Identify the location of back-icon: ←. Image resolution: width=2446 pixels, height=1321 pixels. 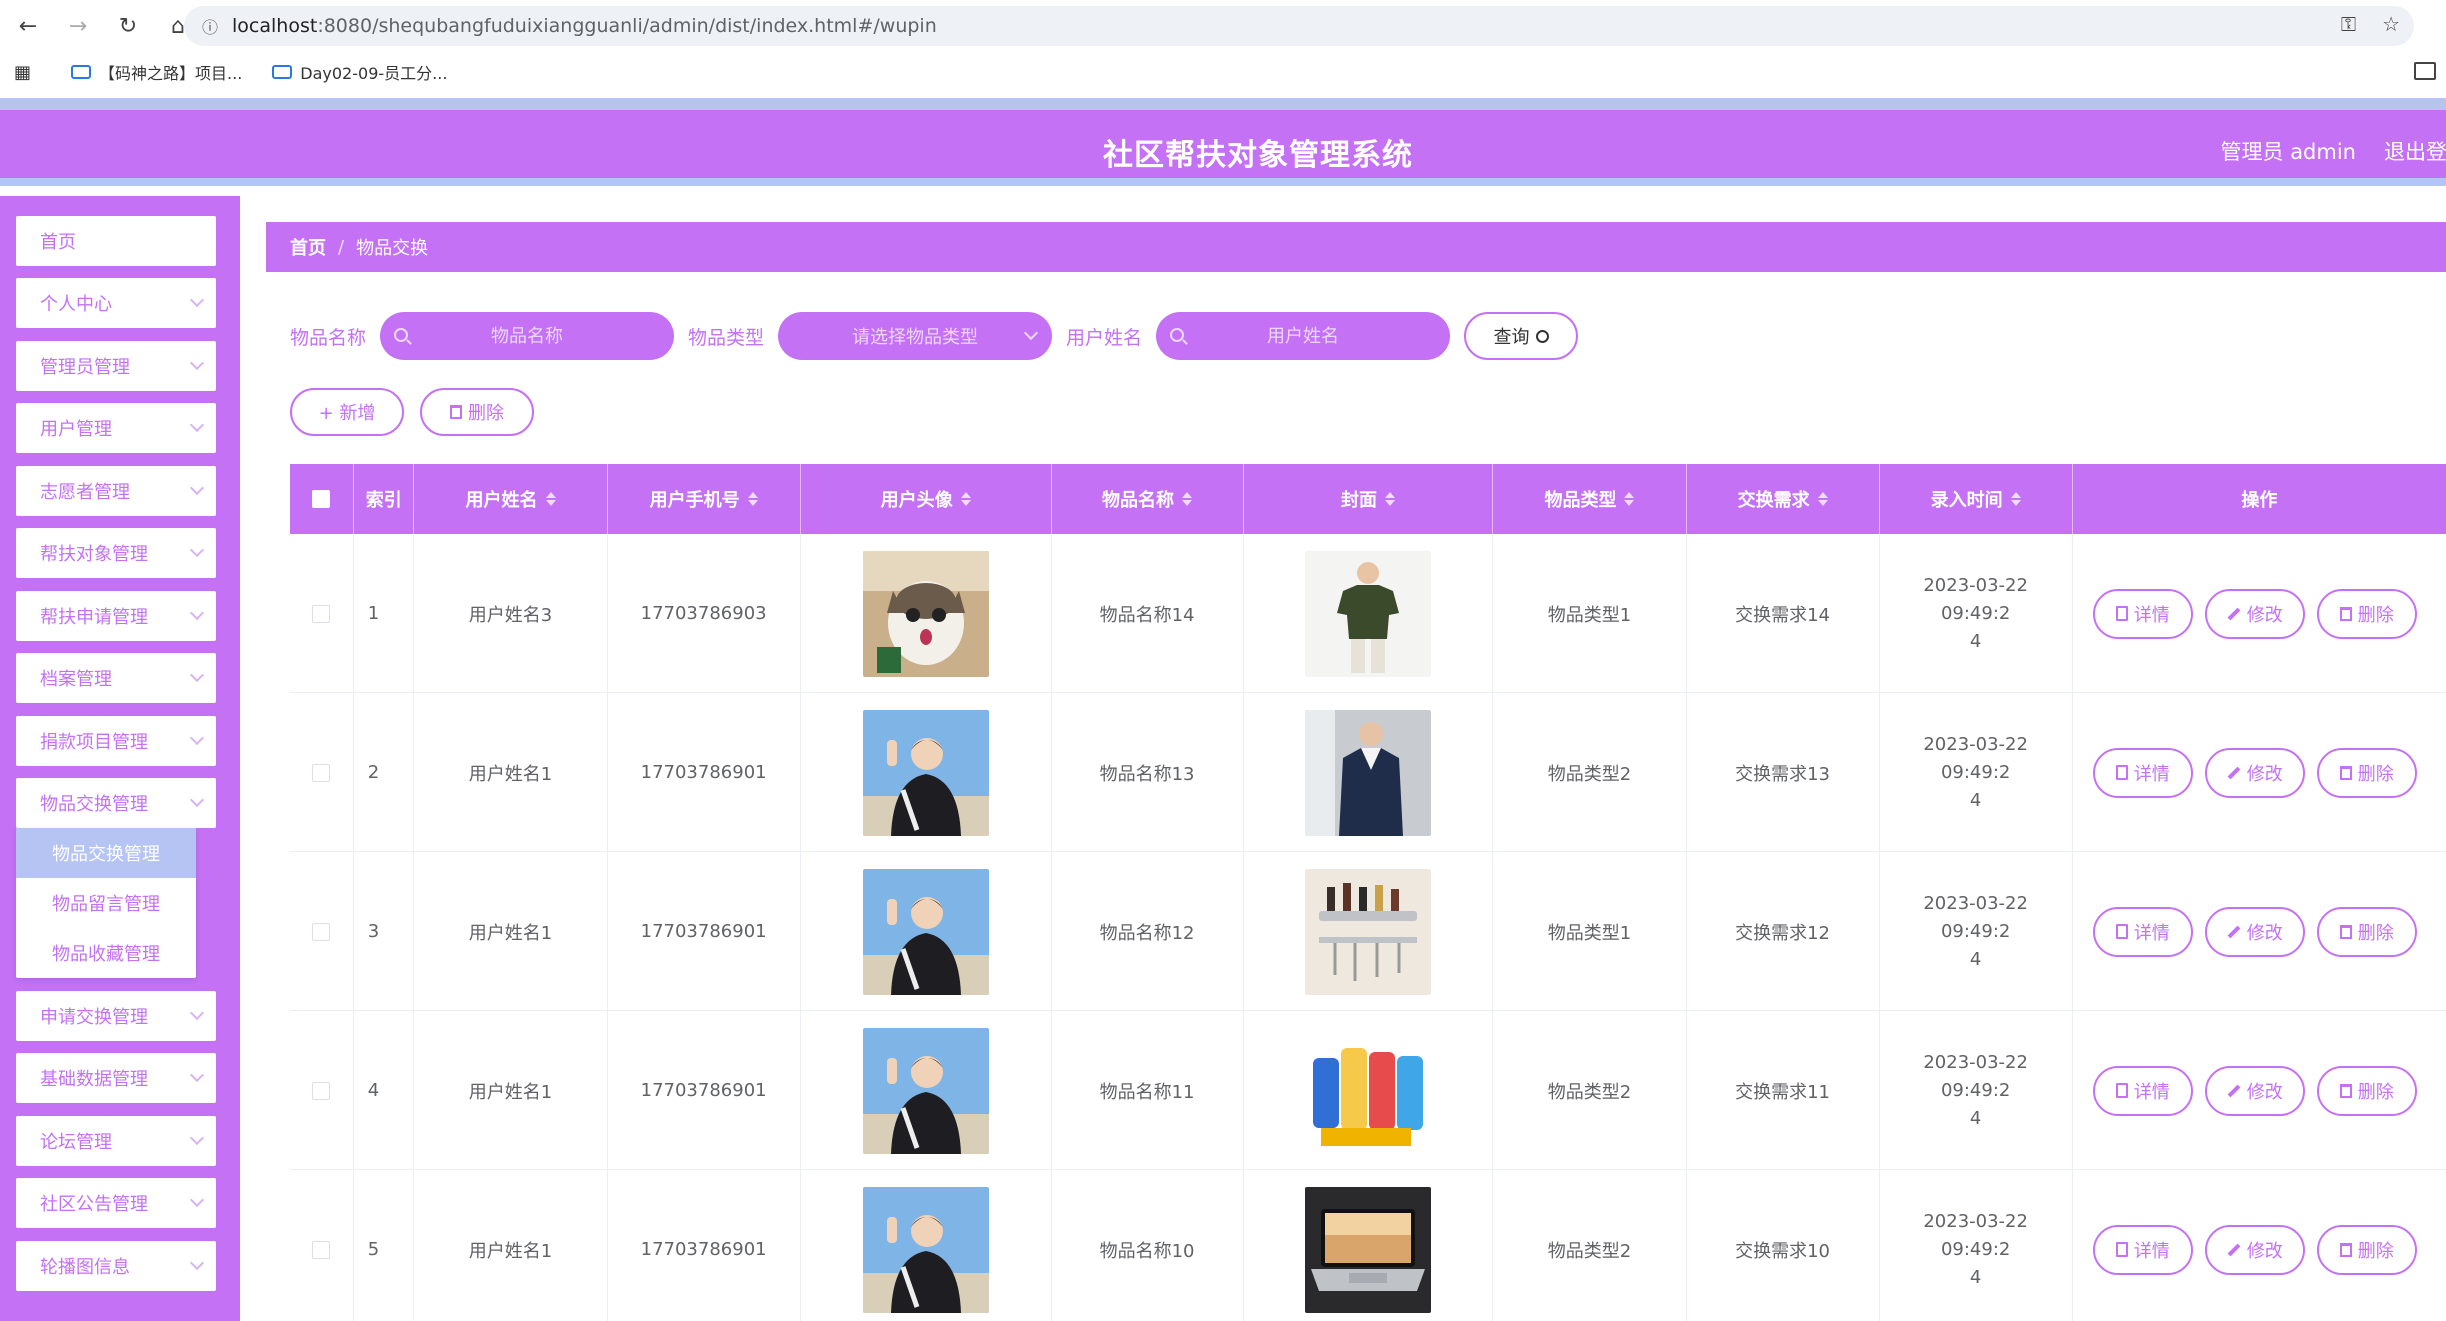
(28, 26).